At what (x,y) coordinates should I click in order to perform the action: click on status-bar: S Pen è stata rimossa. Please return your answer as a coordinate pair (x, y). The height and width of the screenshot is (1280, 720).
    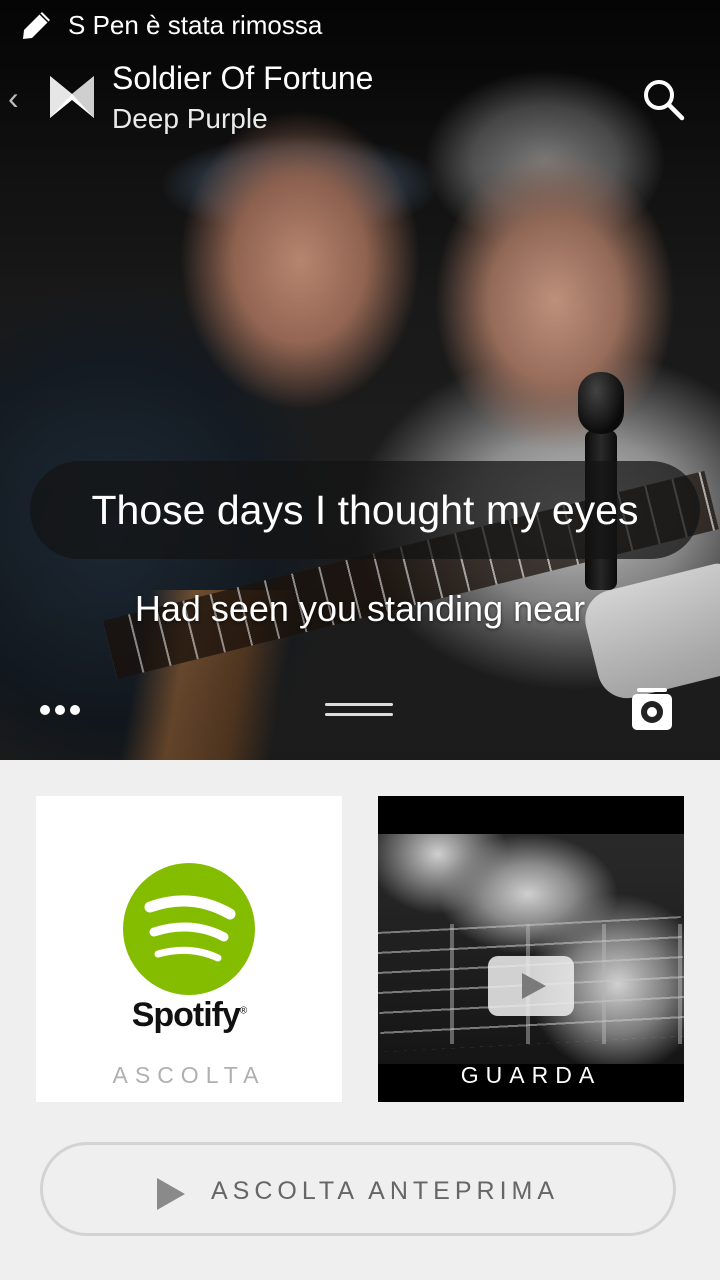
    Looking at the image, I should click on (360, 25).